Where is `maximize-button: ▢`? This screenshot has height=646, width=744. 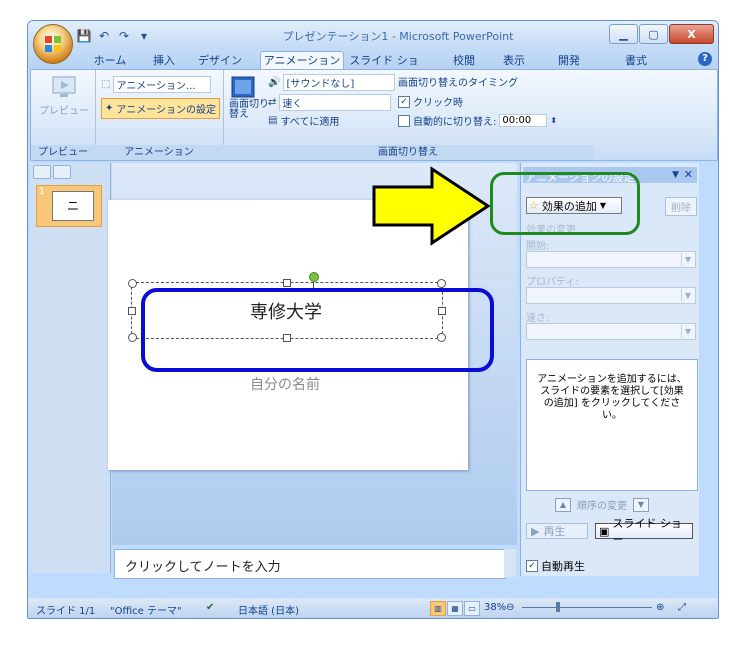 maximize-button: ▢ is located at coordinates (653, 34).